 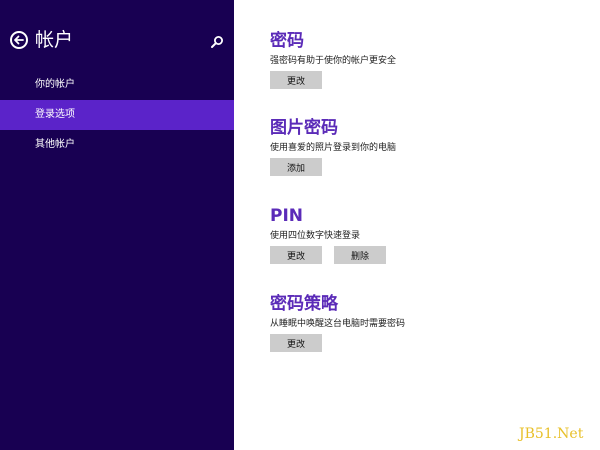 What do you see at coordinates (333, 61) in the screenshot?
I see `password-description: 强密码有助于使你的帐户更安全` at bounding box center [333, 61].